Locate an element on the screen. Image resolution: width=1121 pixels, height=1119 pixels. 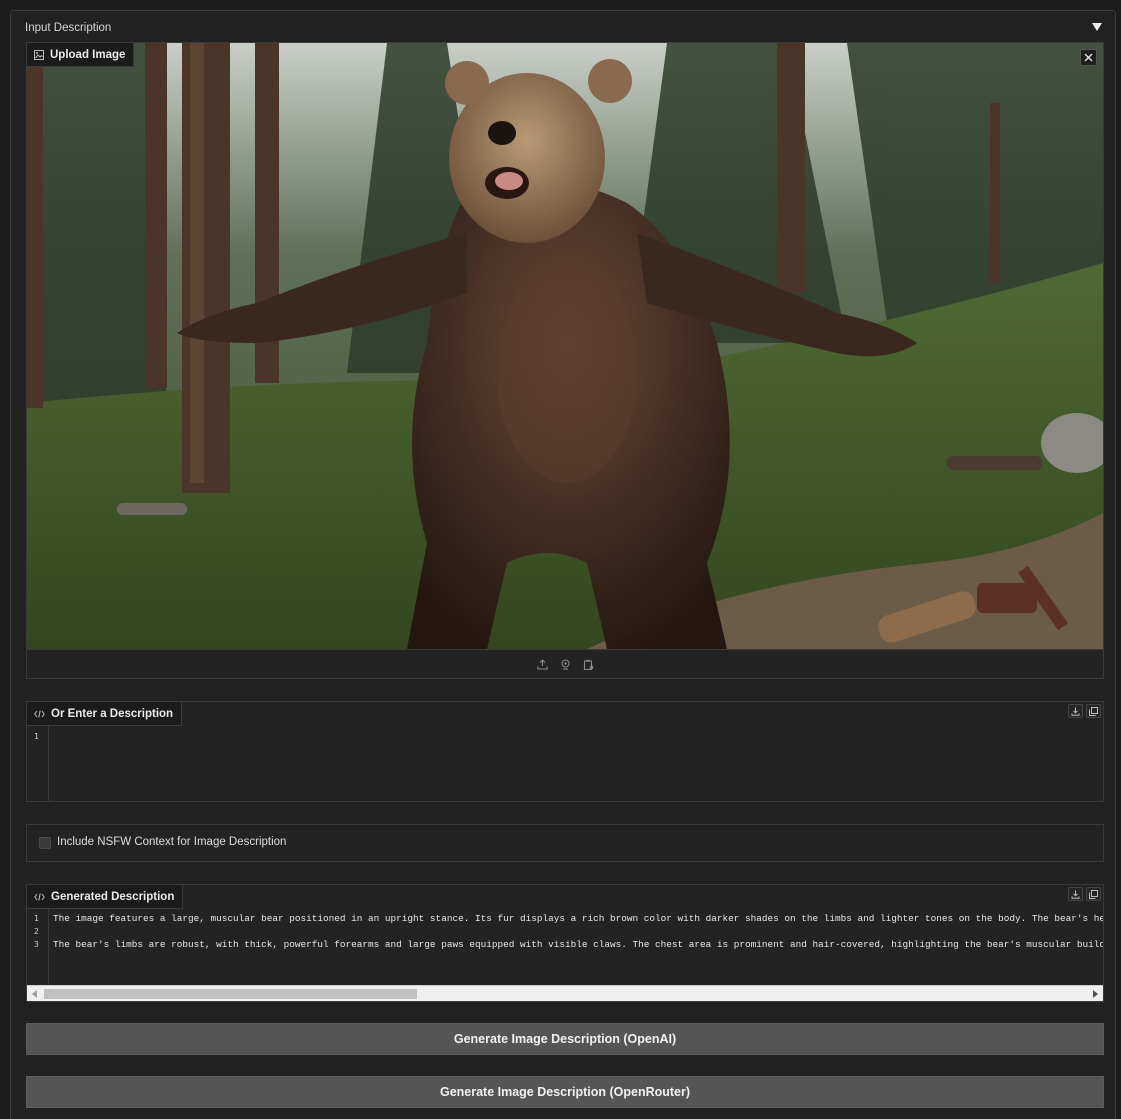
image-icon is located at coordinates (39, 54).